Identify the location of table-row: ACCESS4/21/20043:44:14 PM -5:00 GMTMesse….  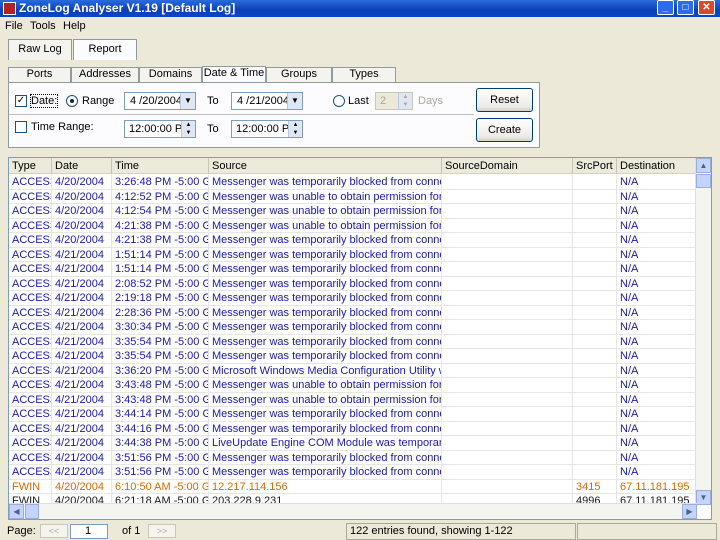
(354, 414).